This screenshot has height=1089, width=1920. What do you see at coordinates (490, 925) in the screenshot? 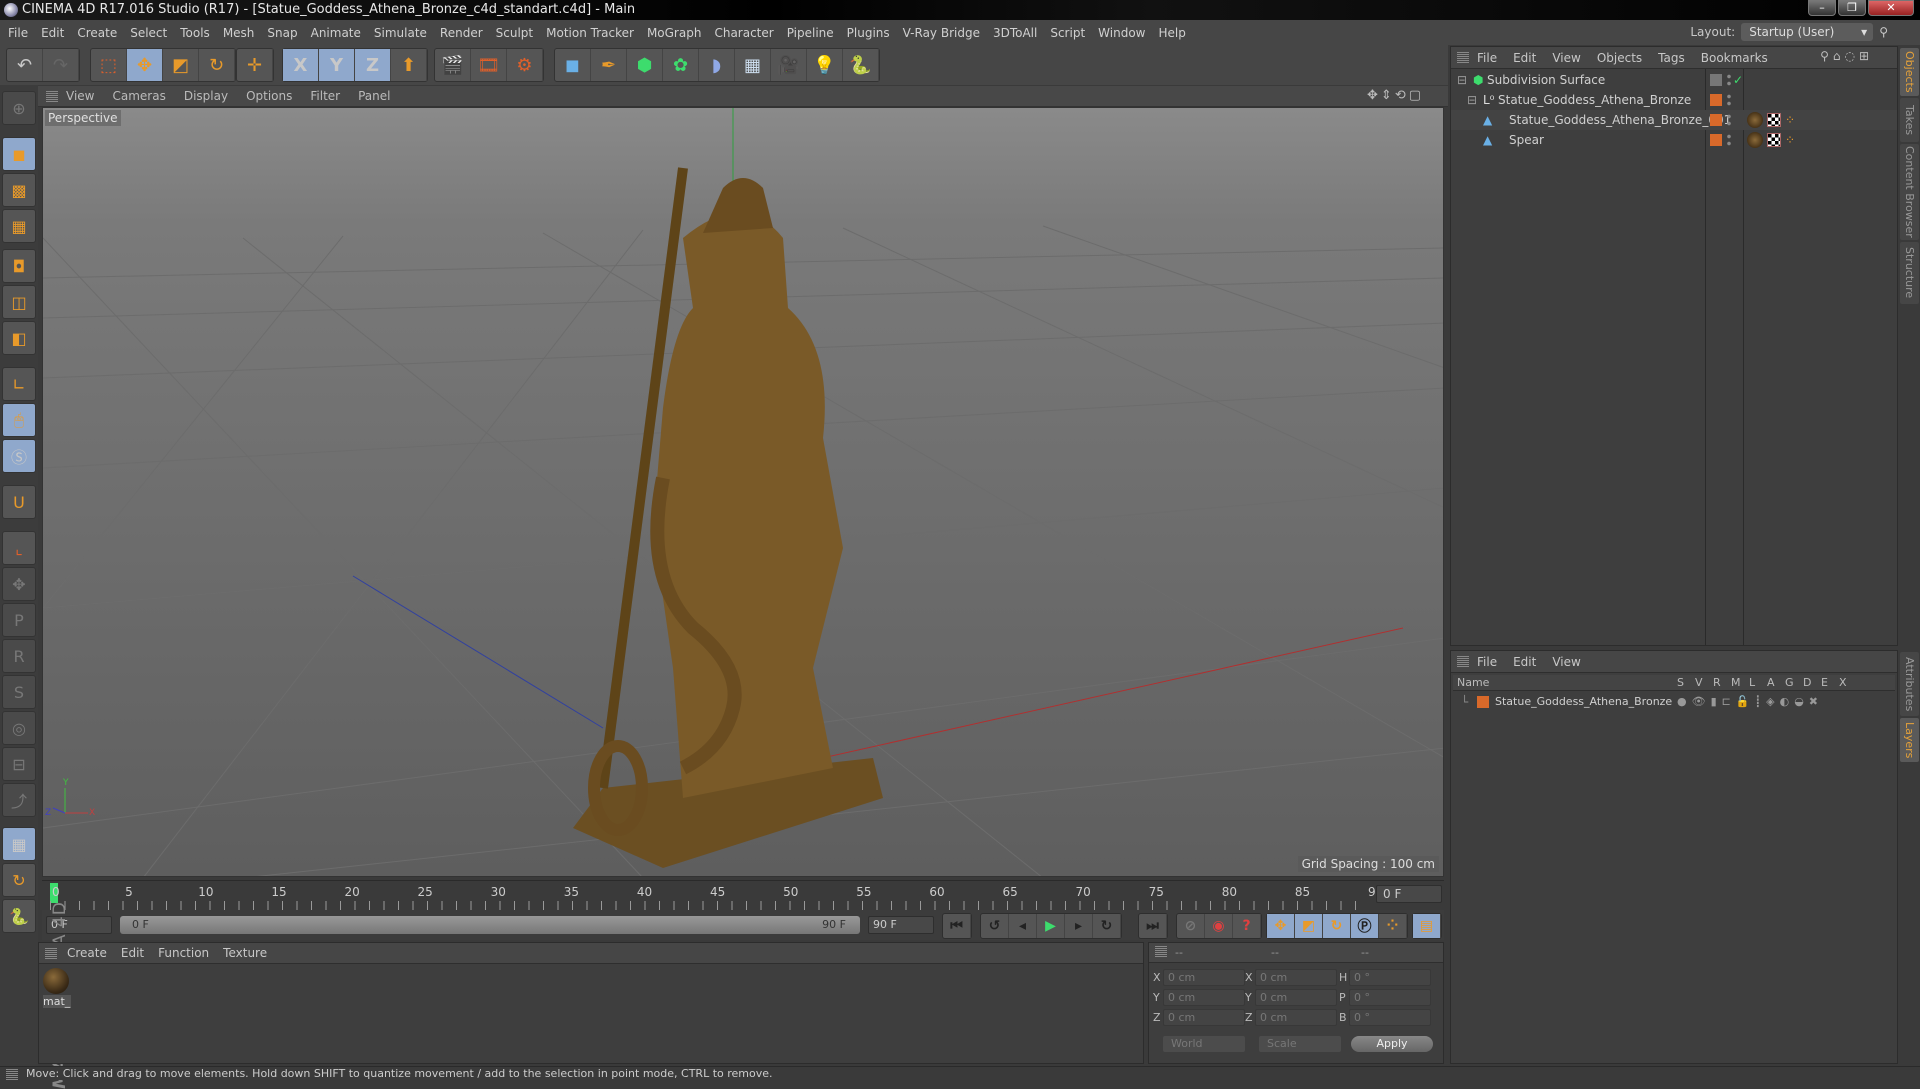
I see `frame-range-slider: 0 F 90 F` at bounding box center [490, 925].